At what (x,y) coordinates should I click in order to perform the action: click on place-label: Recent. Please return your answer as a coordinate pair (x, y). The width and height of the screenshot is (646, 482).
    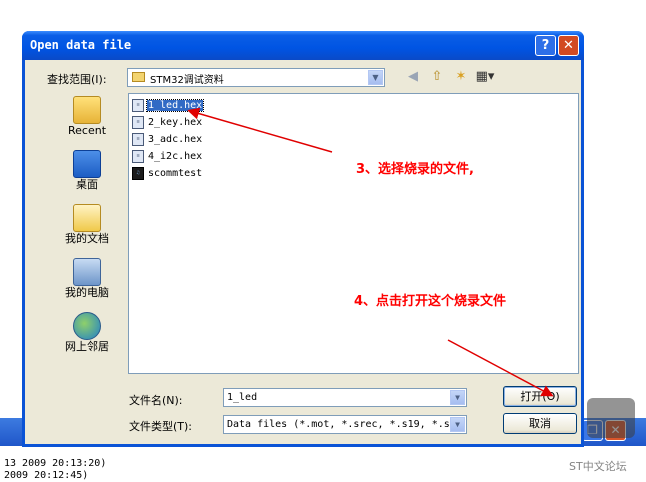
    Looking at the image, I should click on (87, 130).